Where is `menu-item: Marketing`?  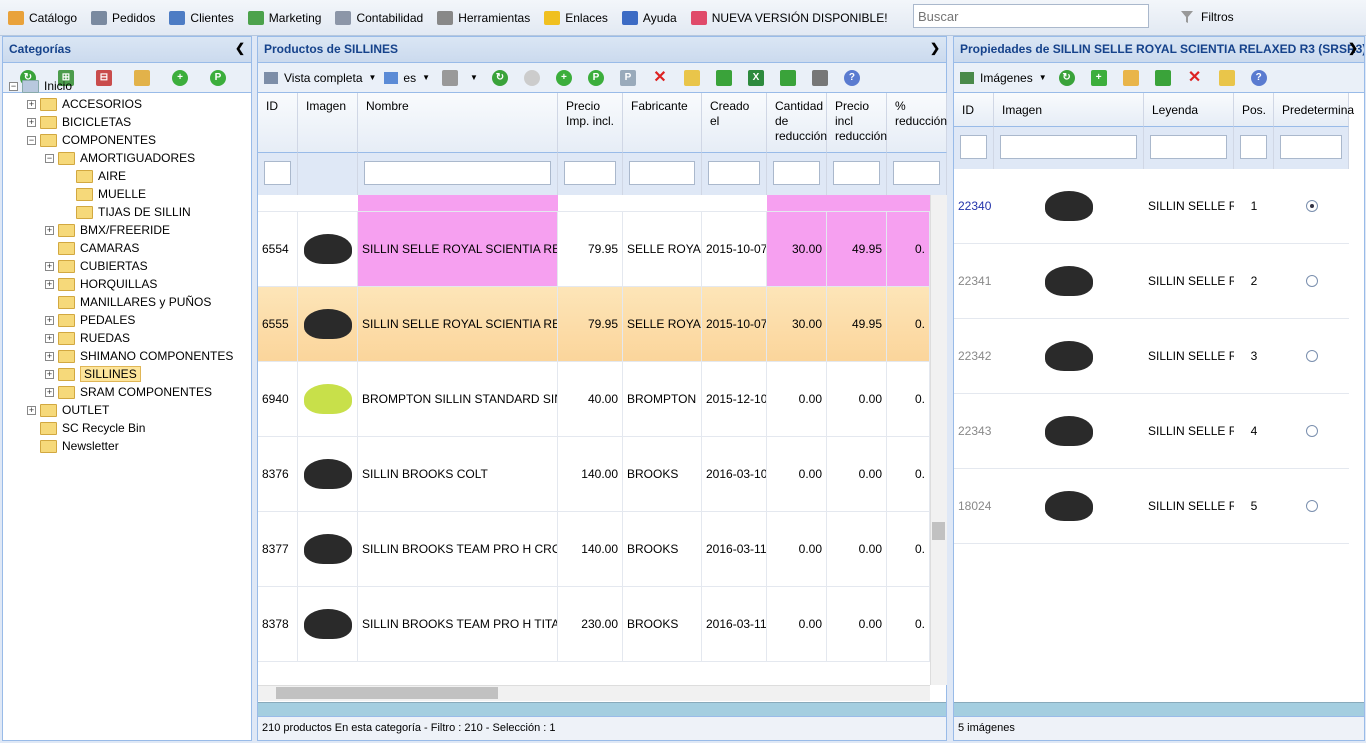
menu-item: Marketing is located at coordinates (284, 17).